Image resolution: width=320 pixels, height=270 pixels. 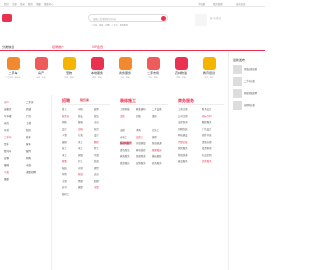 What do you see at coordinates (96, 109) in the screenshot?
I see `panel-link: 厨师` at bounding box center [96, 109].